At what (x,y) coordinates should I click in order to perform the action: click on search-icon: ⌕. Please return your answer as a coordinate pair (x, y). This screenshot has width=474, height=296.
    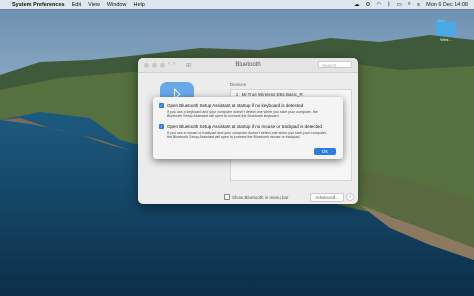
    Looking at the image, I should click on (409, 4).